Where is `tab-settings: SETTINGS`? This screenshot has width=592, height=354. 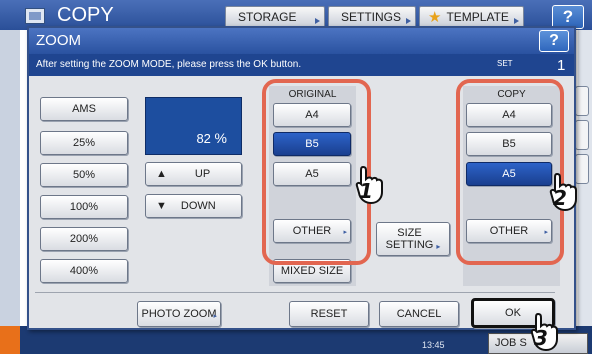 tab-settings: SETTINGS is located at coordinates (372, 17).